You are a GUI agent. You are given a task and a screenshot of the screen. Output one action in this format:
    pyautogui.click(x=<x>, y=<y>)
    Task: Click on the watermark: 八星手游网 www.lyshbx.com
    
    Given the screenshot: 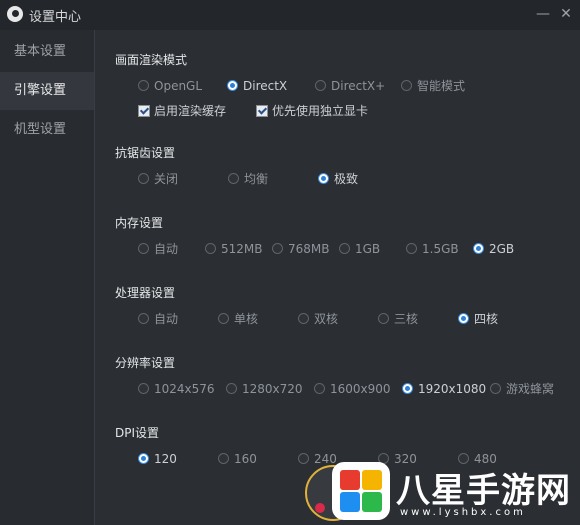 What is the action you would take?
    pyautogui.click(x=440, y=490)
    